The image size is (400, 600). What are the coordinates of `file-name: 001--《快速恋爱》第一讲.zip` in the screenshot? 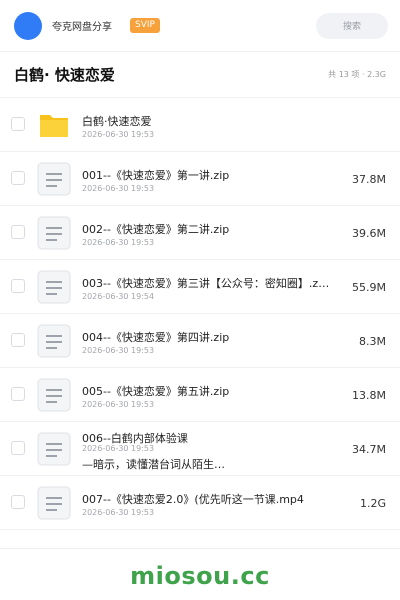 It's located at (156, 175).